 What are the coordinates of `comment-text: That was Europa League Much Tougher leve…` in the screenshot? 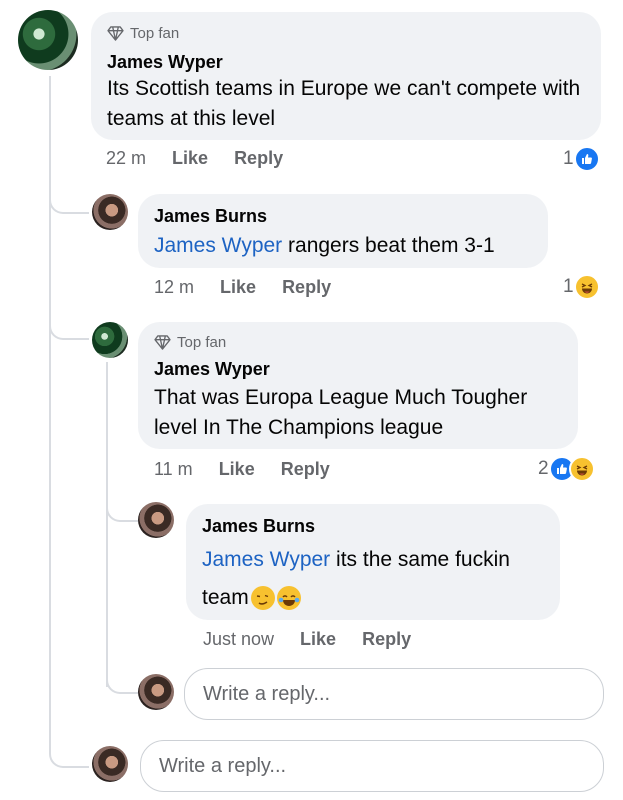 It's located at (359, 413).